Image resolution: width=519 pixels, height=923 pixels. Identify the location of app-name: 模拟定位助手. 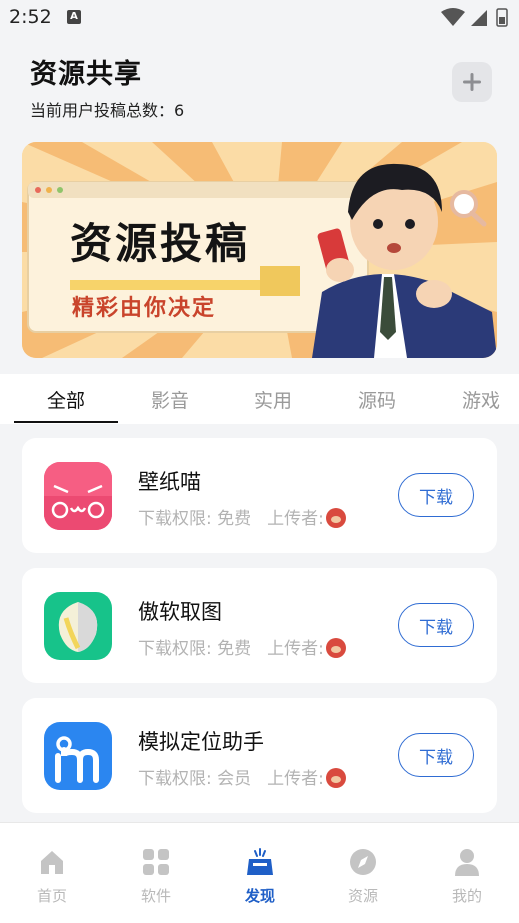
(201, 742).